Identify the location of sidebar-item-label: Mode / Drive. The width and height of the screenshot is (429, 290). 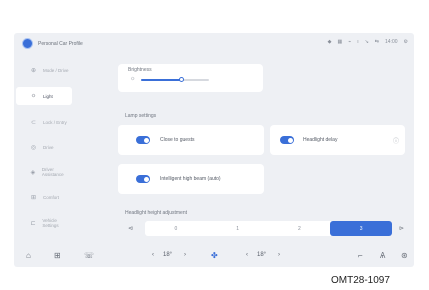
(56, 70).